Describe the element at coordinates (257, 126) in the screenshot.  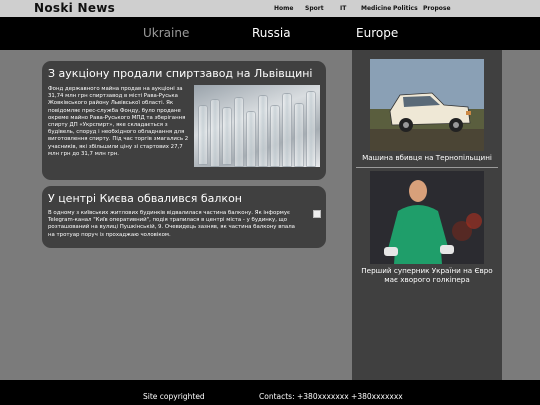
I see `article-photo` at that location.